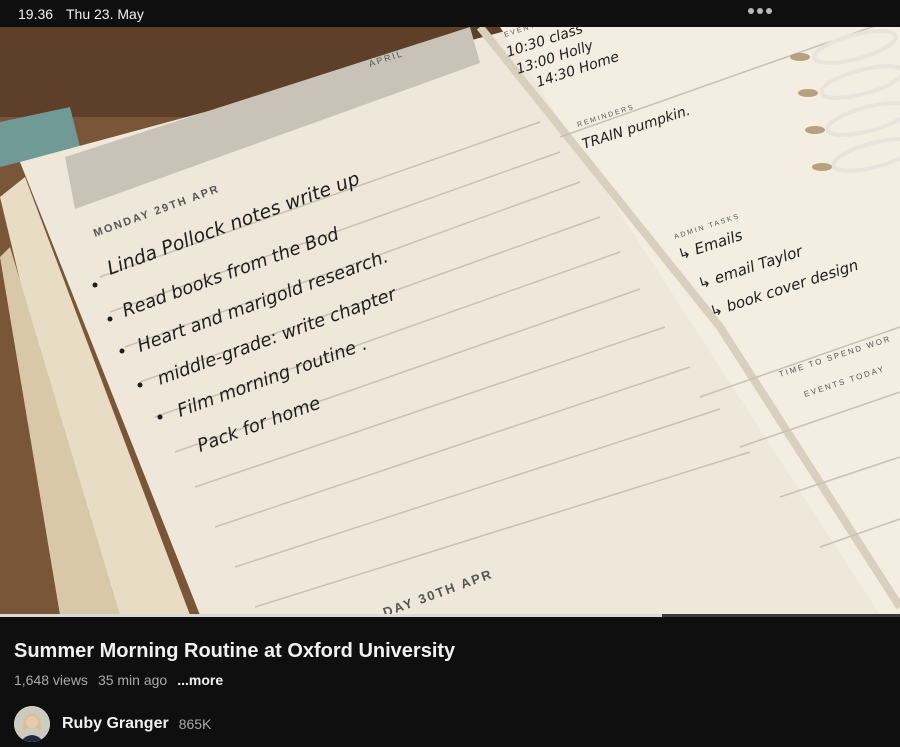 The height and width of the screenshot is (747, 900). I want to click on view-count: 1,648 views, so click(51, 680).